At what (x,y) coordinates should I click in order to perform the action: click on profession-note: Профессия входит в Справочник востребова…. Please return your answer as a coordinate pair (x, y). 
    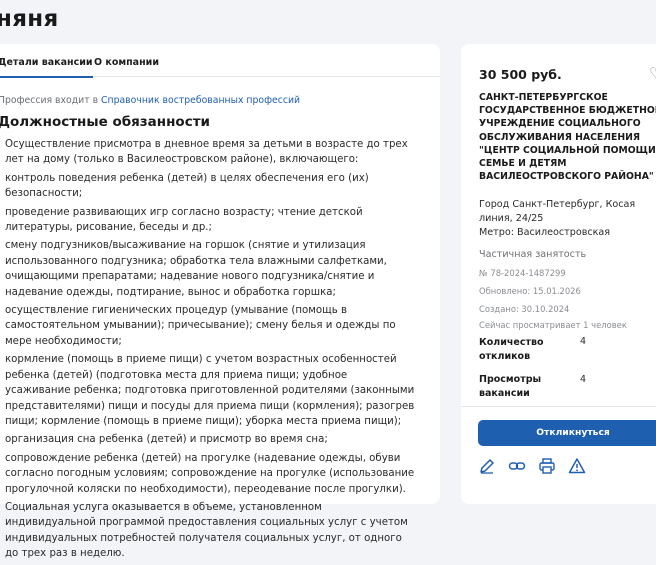
    Looking at the image, I should click on (150, 100).